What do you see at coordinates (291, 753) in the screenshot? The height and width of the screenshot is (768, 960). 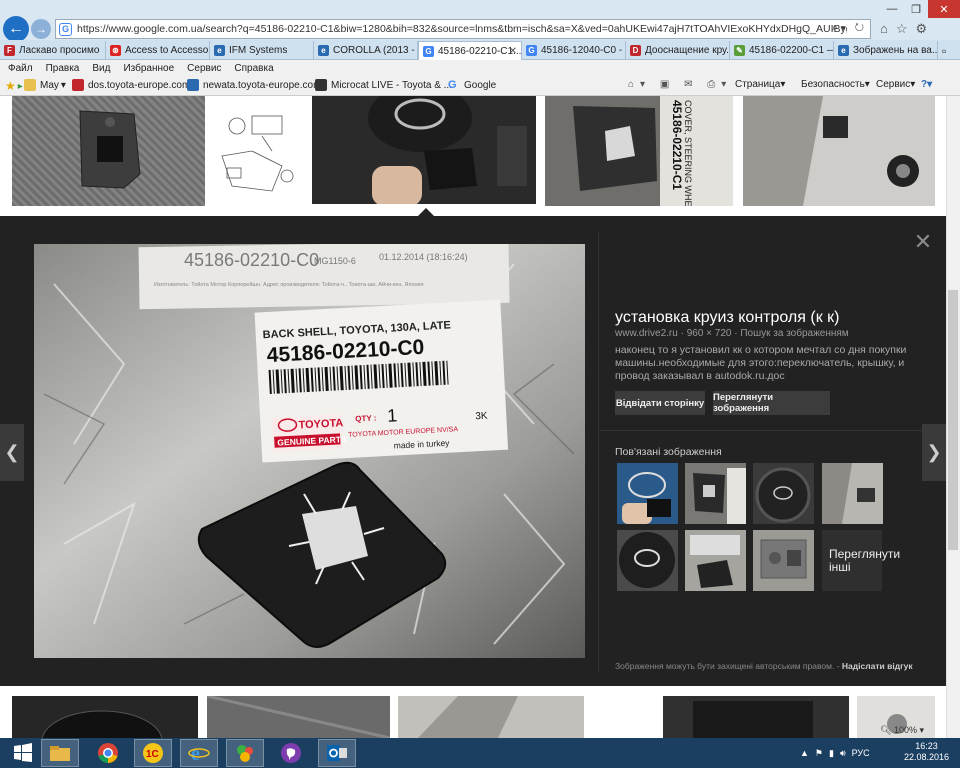 I see `taskbar-viber` at bounding box center [291, 753].